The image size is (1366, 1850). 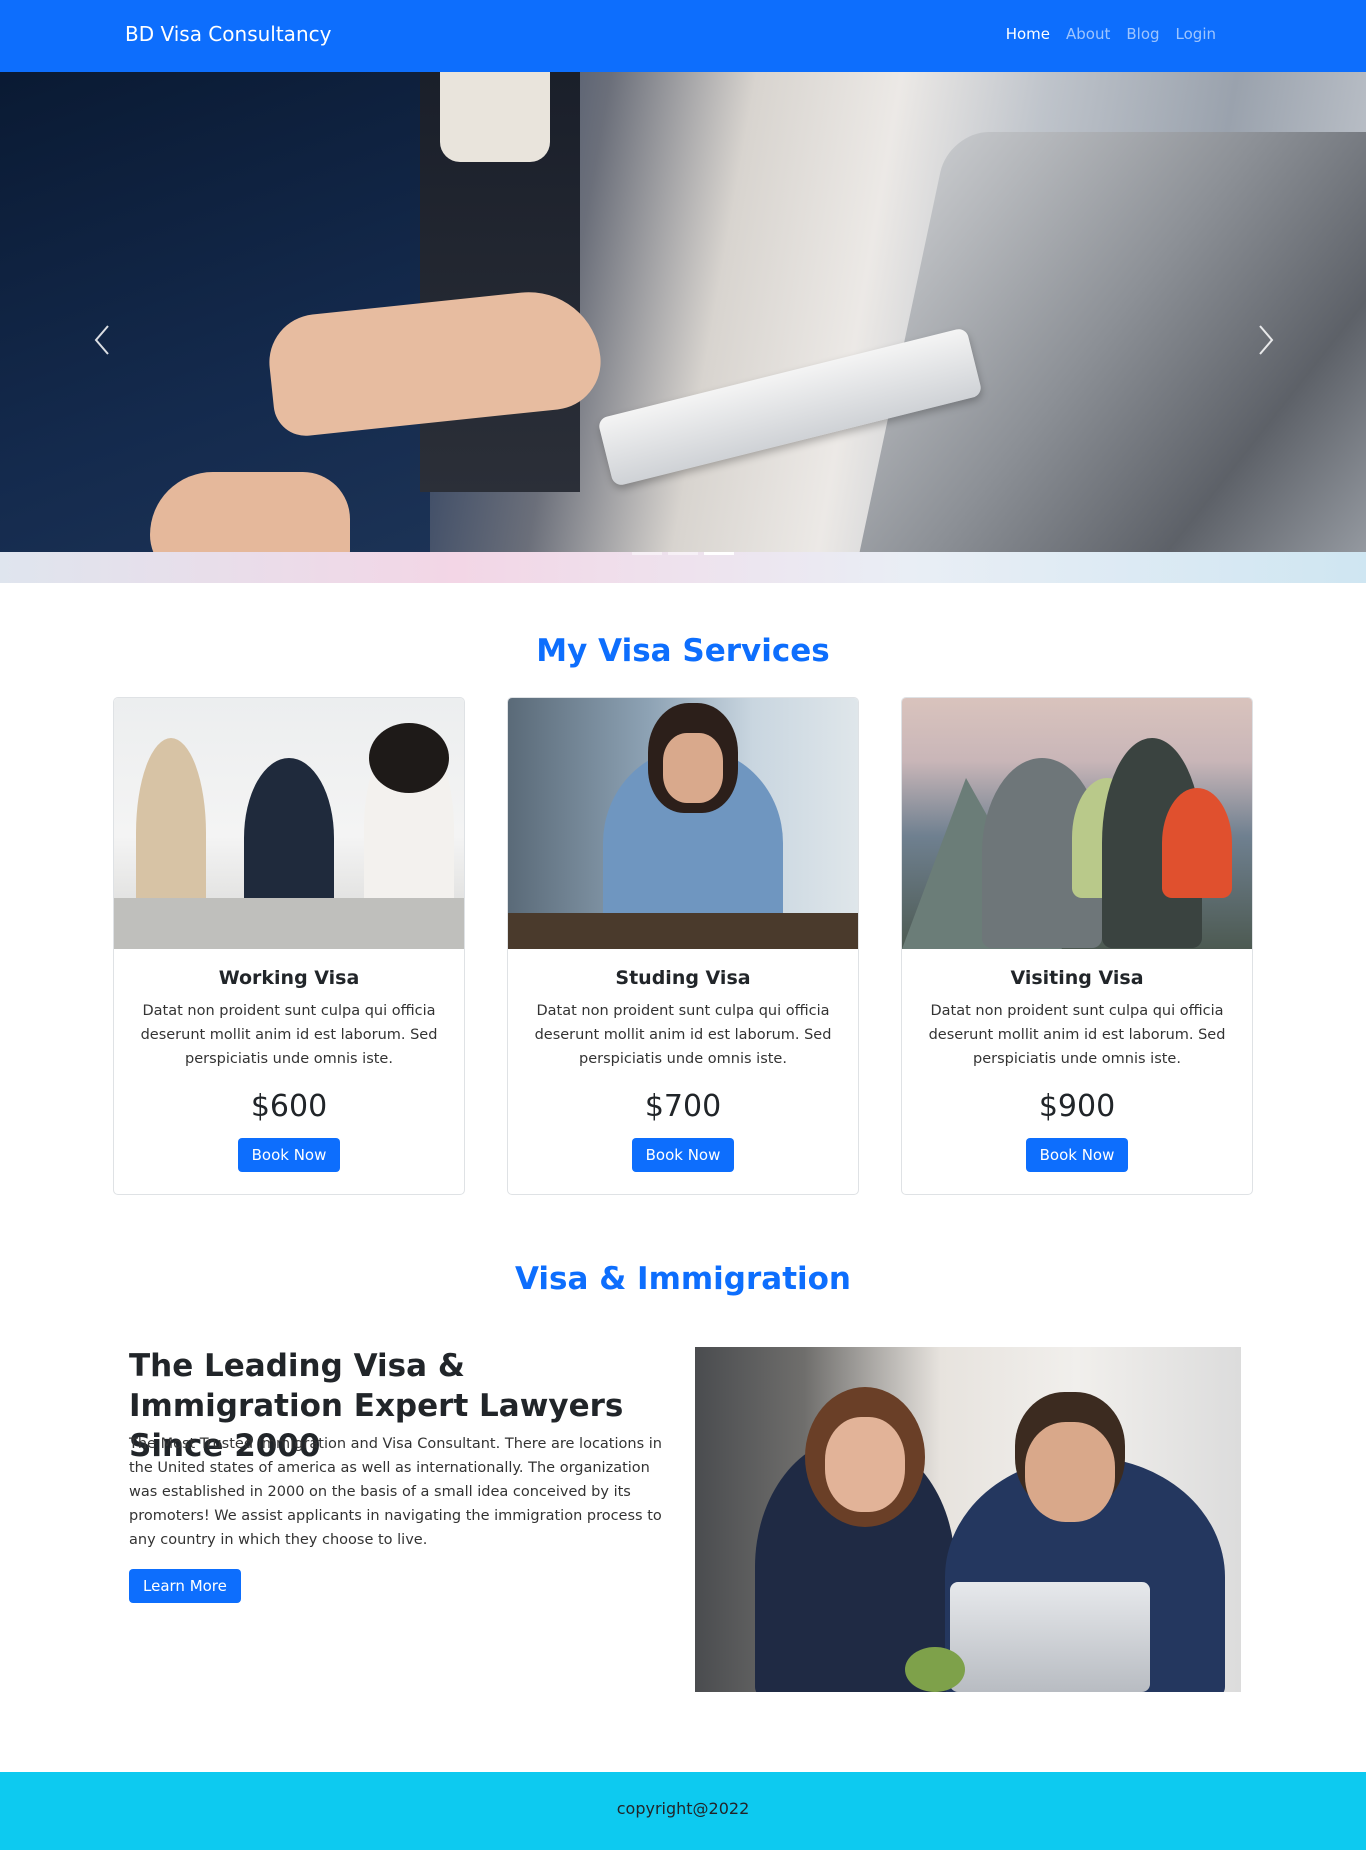 I want to click on consultation-image, so click(x=968, y=1519).